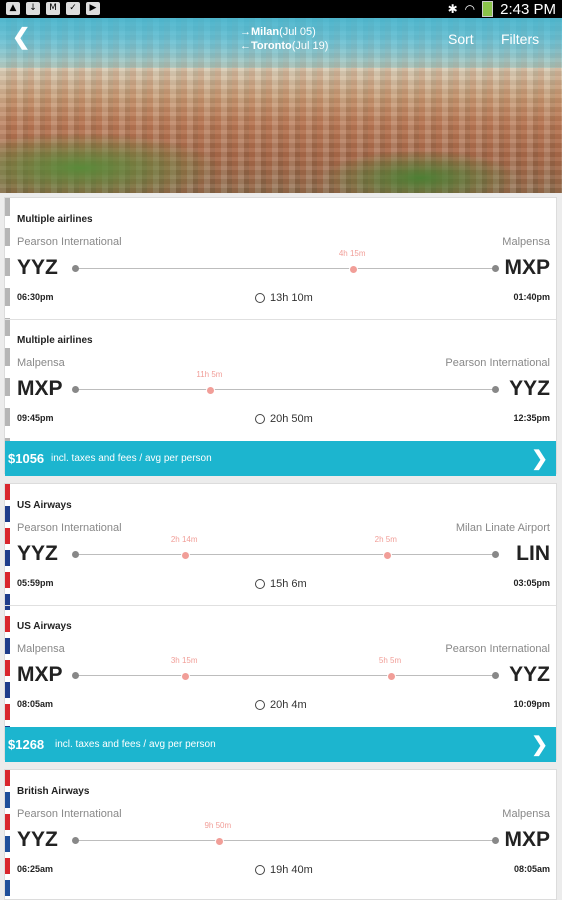  I want to click on duration-text: 20h 4m, so click(288, 705).